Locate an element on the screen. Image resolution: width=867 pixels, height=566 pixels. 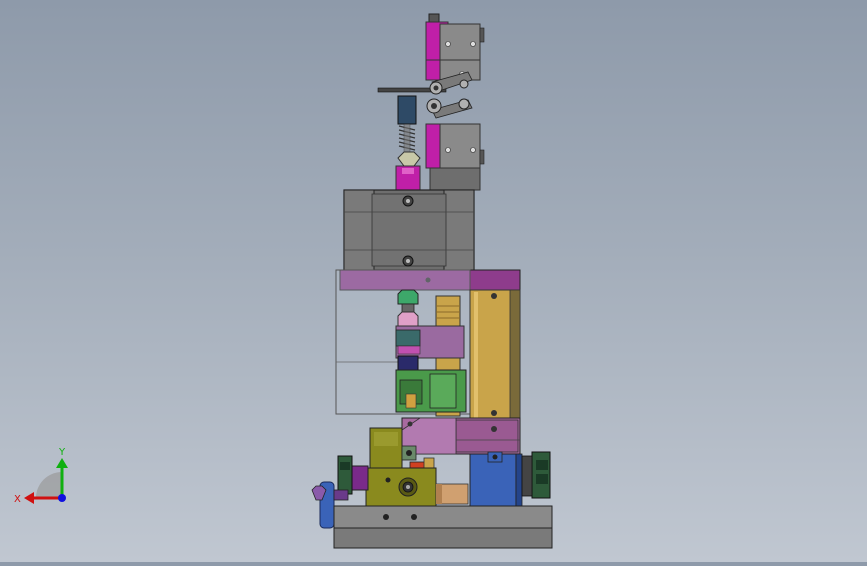
x-axis-label: X is located at coordinates (17, 499).